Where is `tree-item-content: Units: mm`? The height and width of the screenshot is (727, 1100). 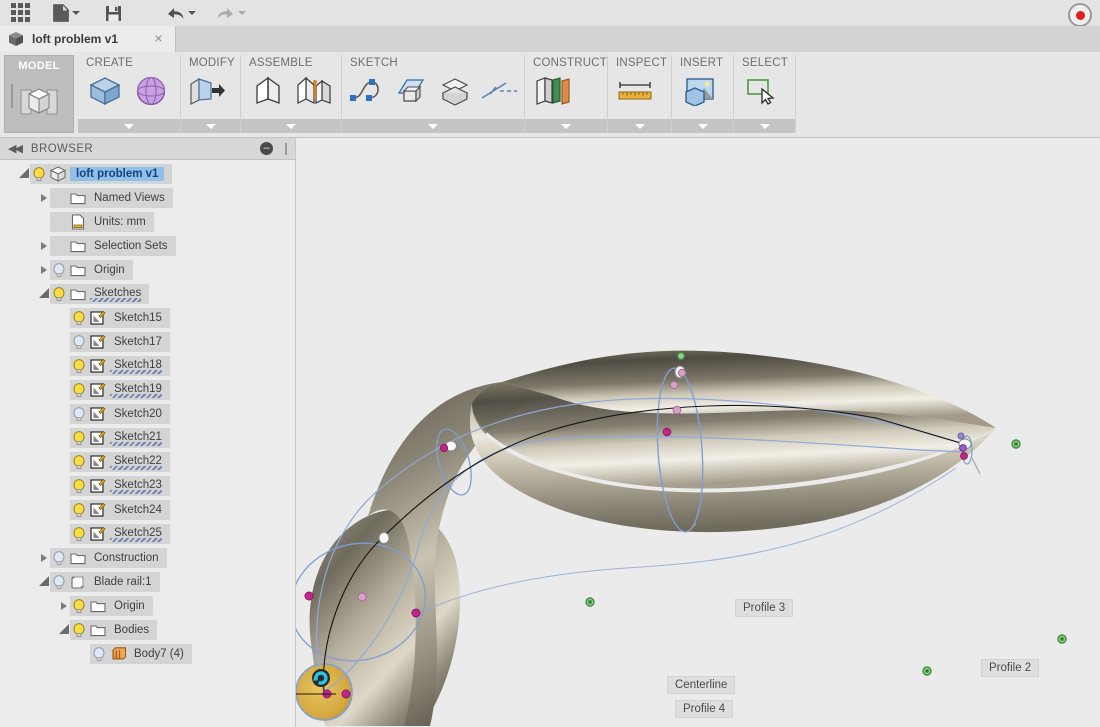 tree-item-content: Units: mm is located at coordinates (102, 222).